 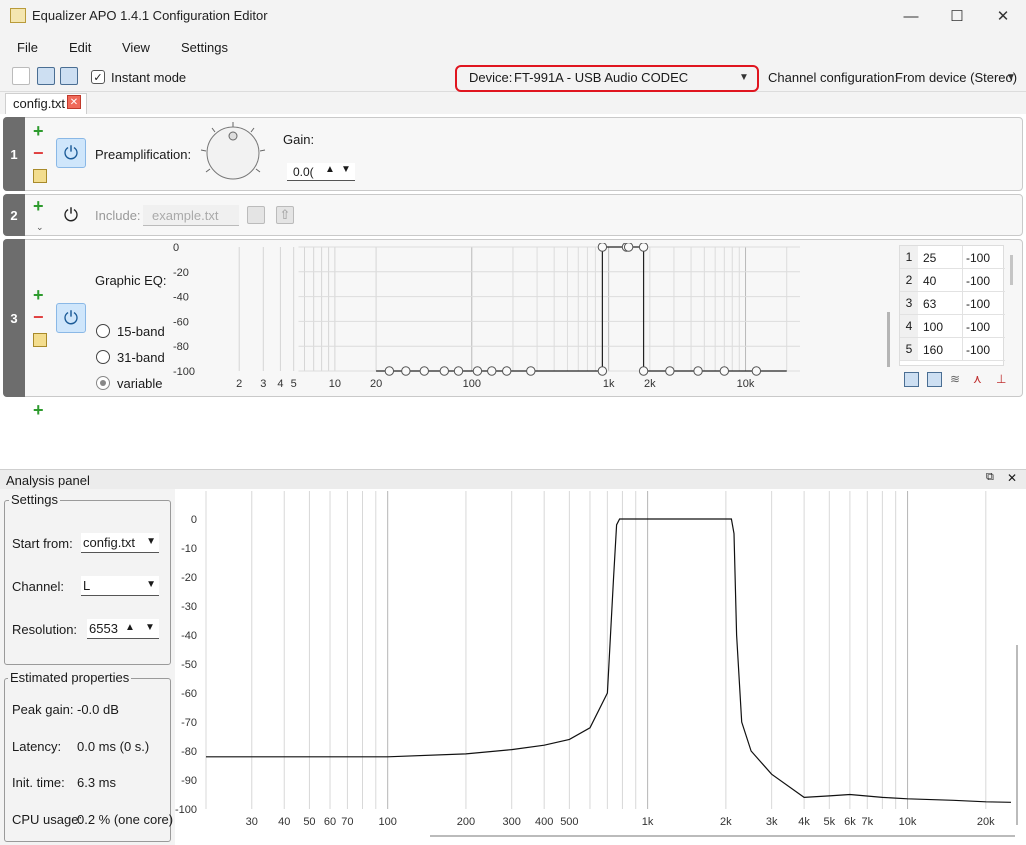 I want to click on chart-vertical-scrollbar, so click(x=1017, y=735).